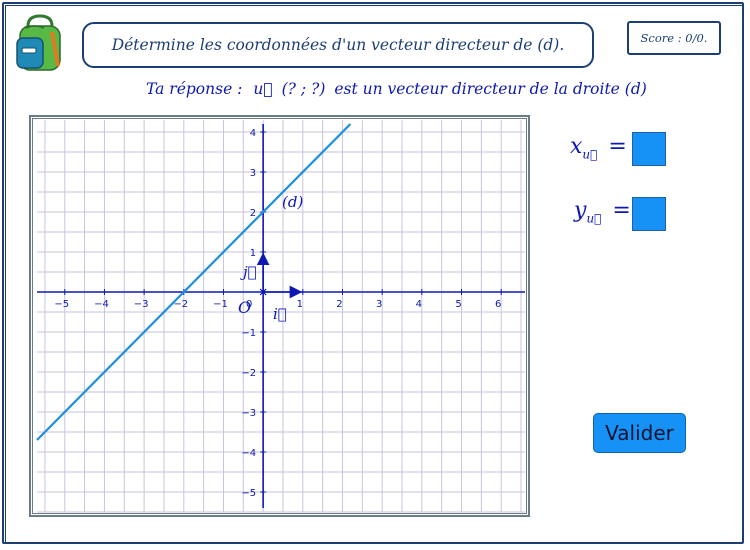  What do you see at coordinates (61, 304) in the screenshot?
I see `x-tick-label: −5` at bounding box center [61, 304].